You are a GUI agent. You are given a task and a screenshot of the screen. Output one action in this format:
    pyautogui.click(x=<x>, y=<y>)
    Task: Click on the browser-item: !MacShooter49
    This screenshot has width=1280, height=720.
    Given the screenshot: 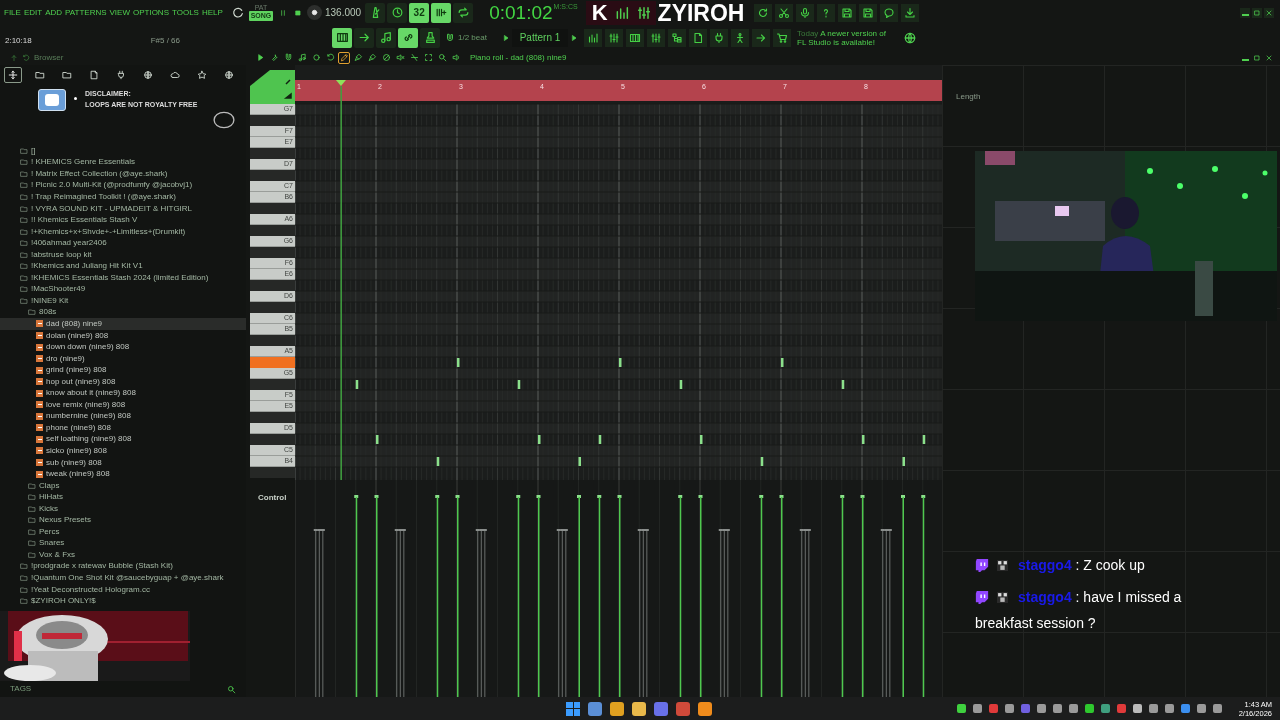 What is the action you would take?
    pyautogui.click(x=123, y=289)
    